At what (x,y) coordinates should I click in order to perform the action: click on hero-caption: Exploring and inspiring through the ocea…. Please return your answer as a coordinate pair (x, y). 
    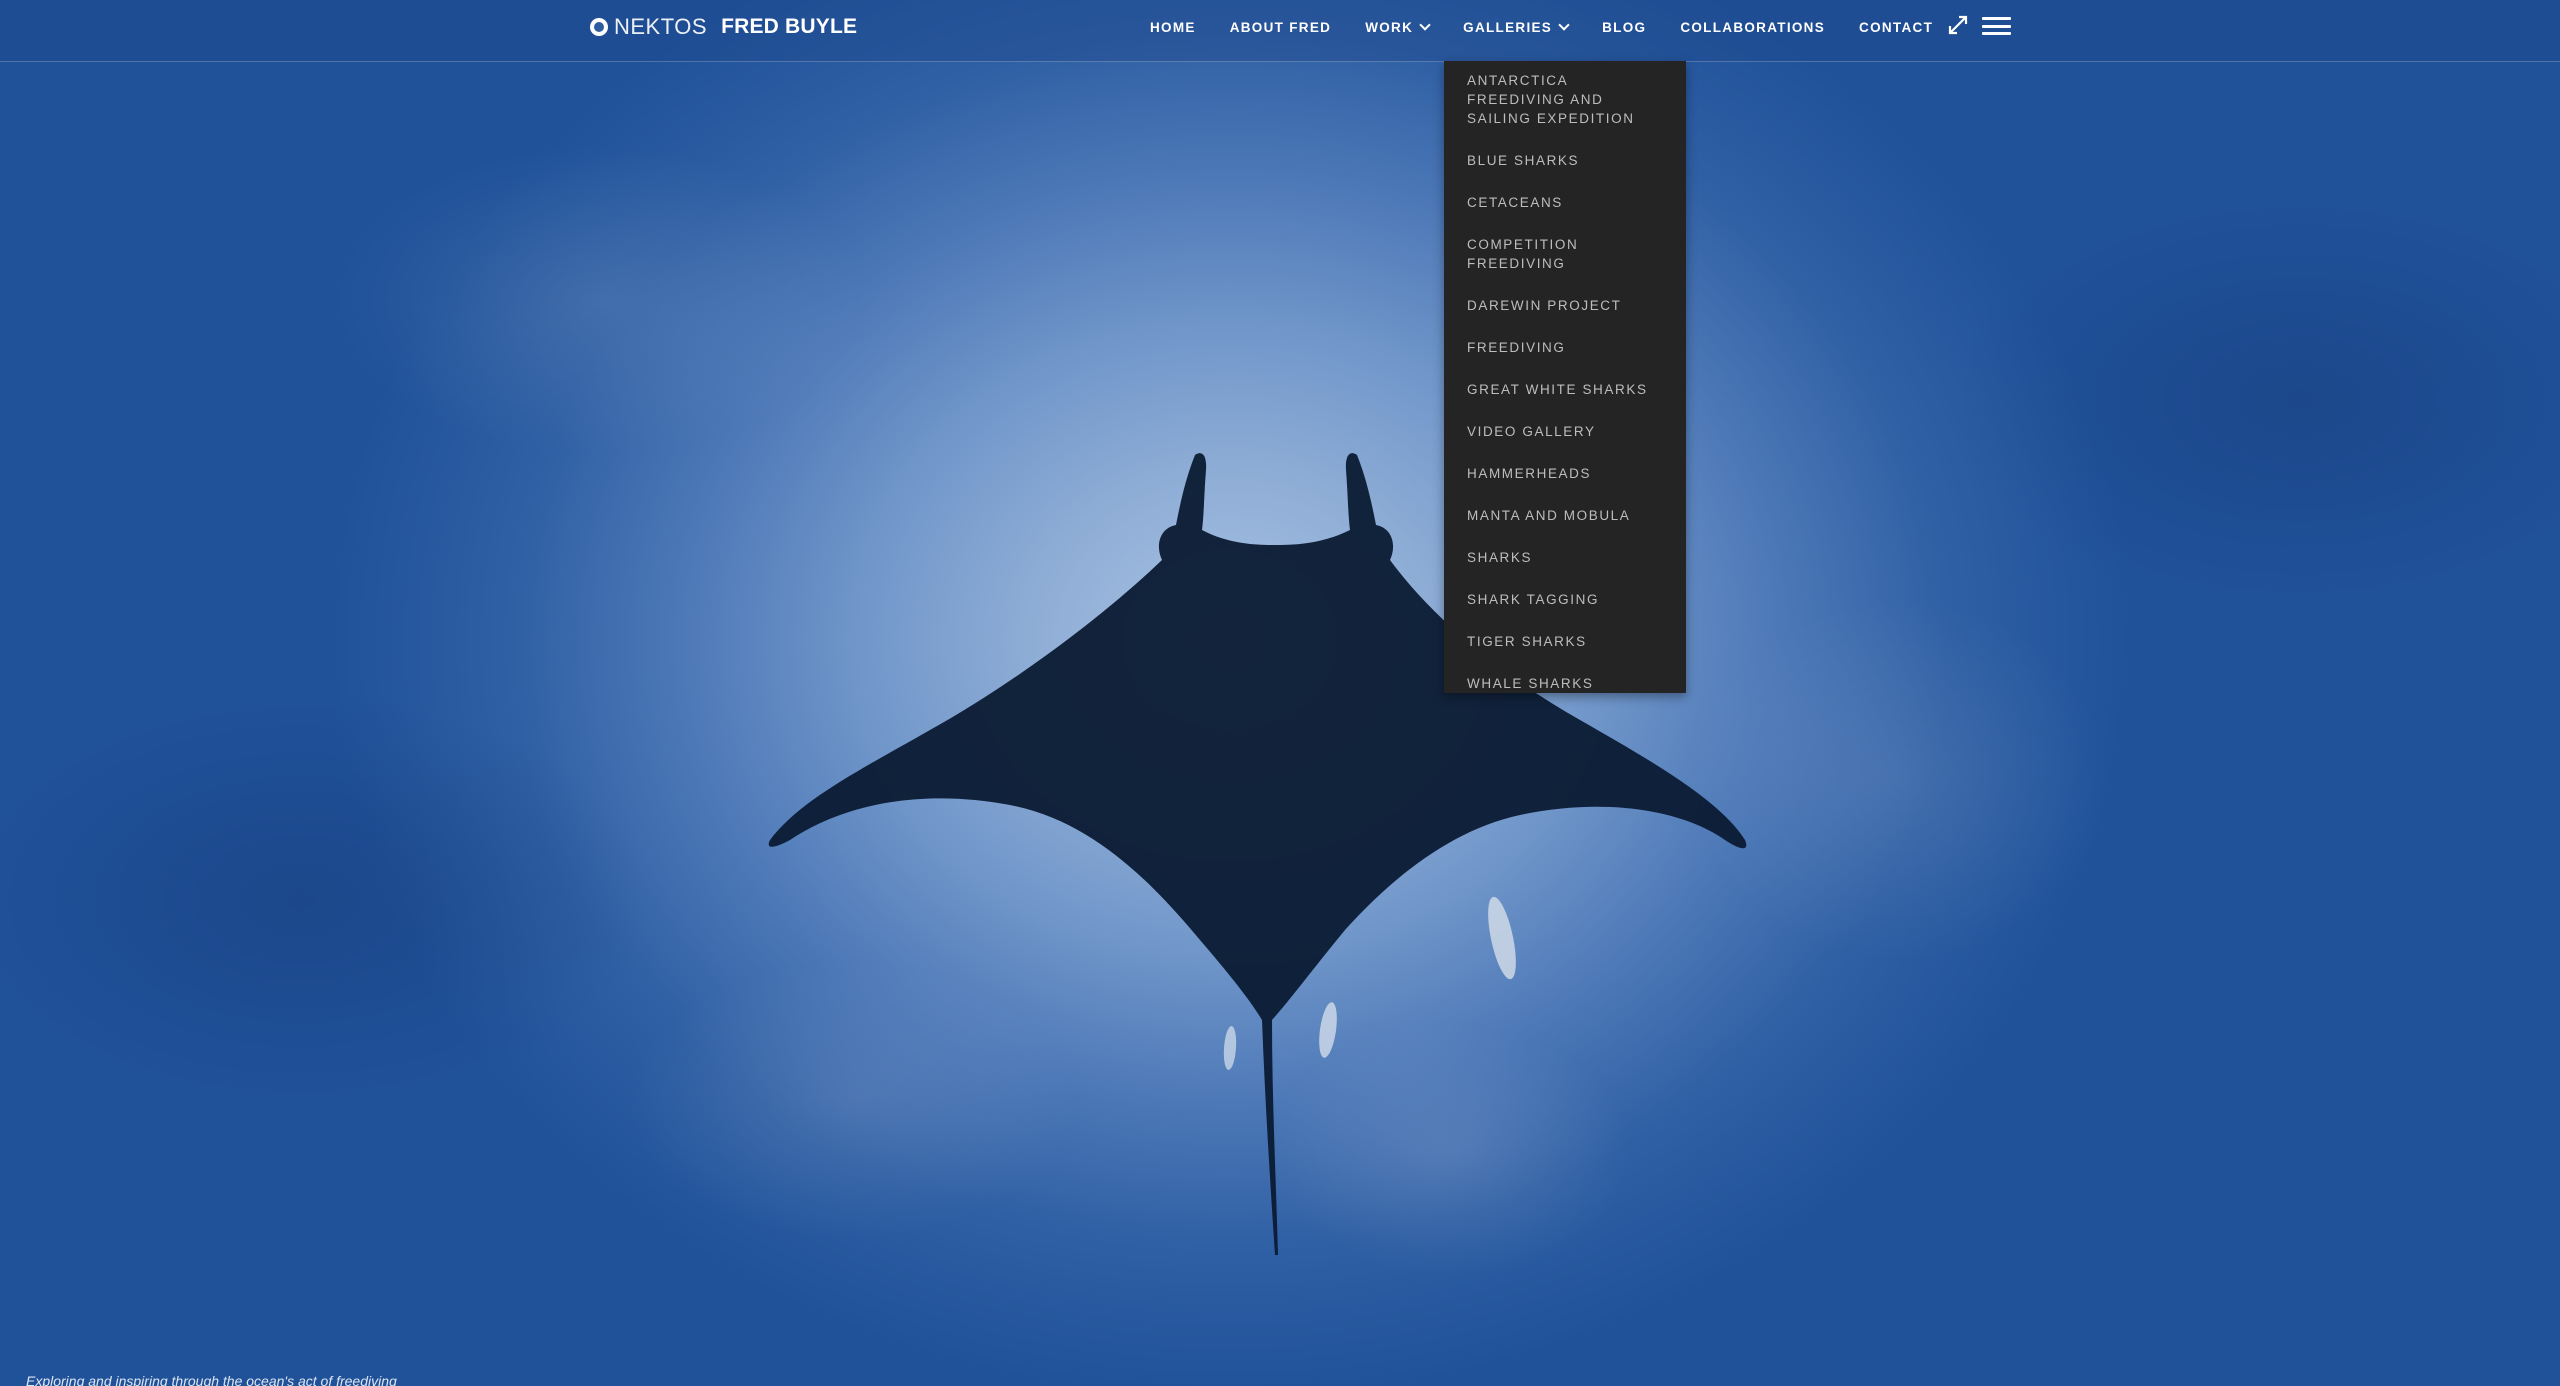
    Looking at the image, I should click on (211, 1379).